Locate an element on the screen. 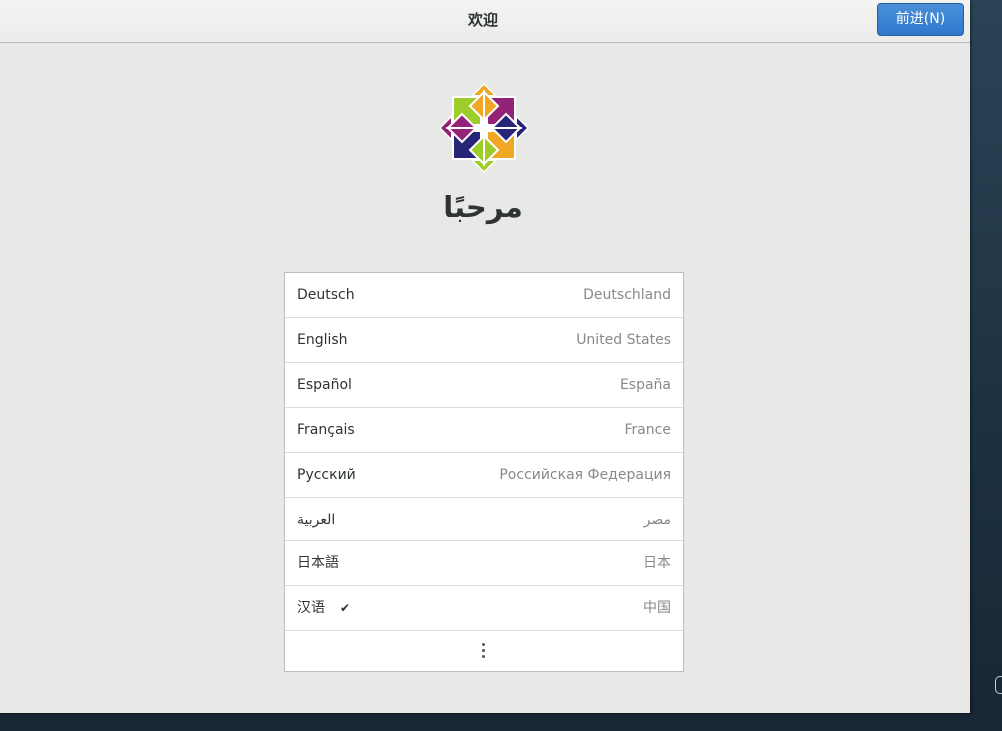  language-row-english: English United States is located at coordinates (484, 340).